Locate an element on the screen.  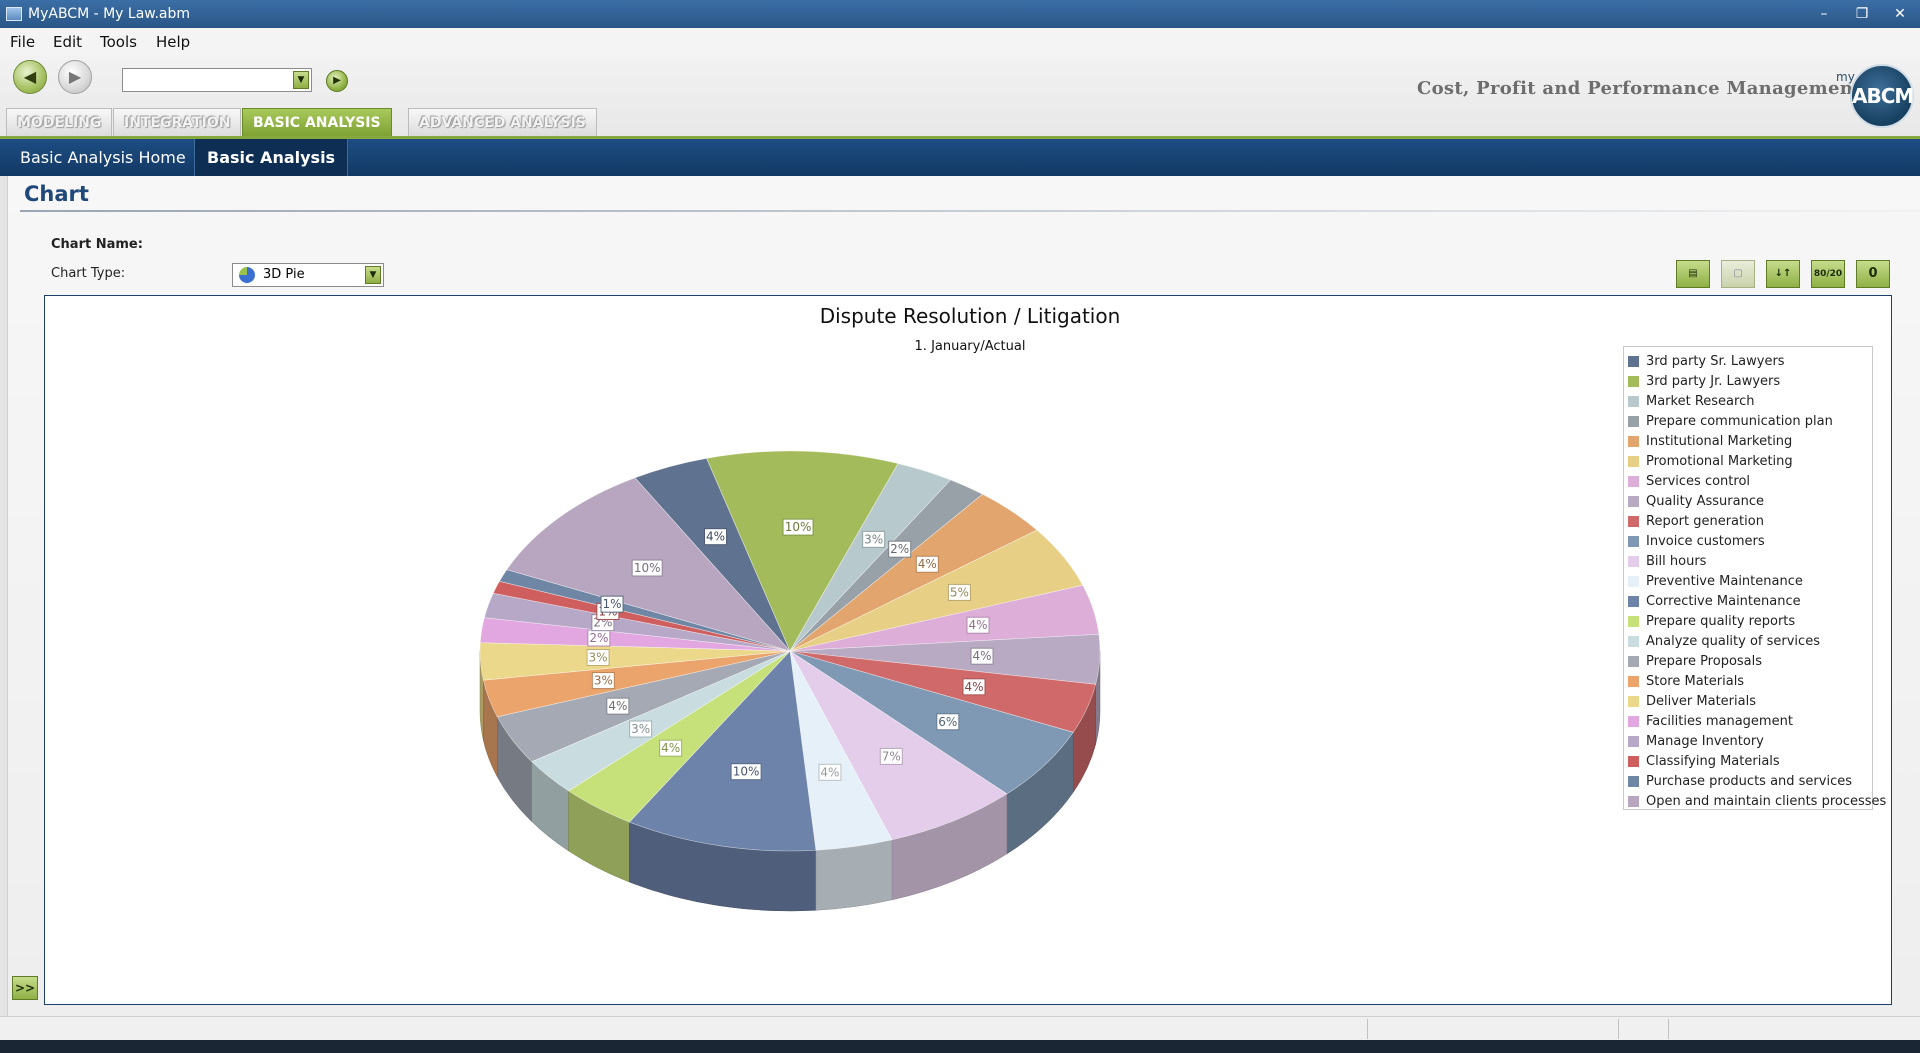
tagline: Cost, Profit and Performance Management is located at coordinates (1639, 88).